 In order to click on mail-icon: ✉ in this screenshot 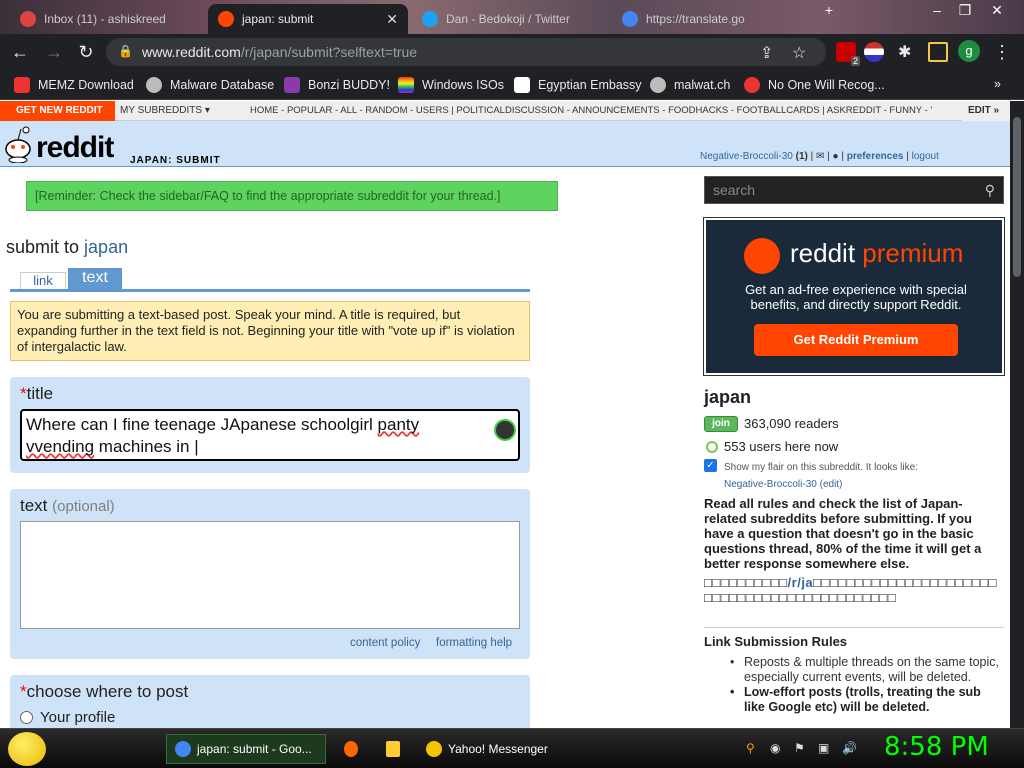, I will do `click(820, 156)`.